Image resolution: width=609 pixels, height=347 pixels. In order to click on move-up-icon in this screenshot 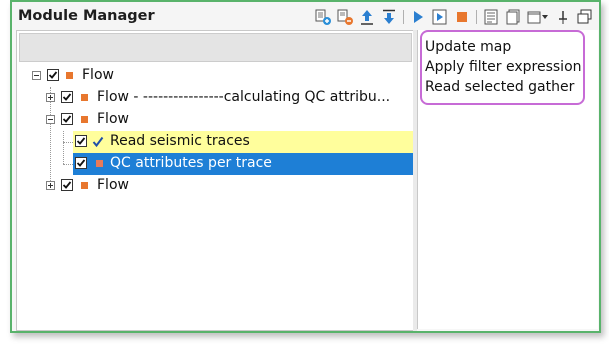, I will do `click(367, 17)`.